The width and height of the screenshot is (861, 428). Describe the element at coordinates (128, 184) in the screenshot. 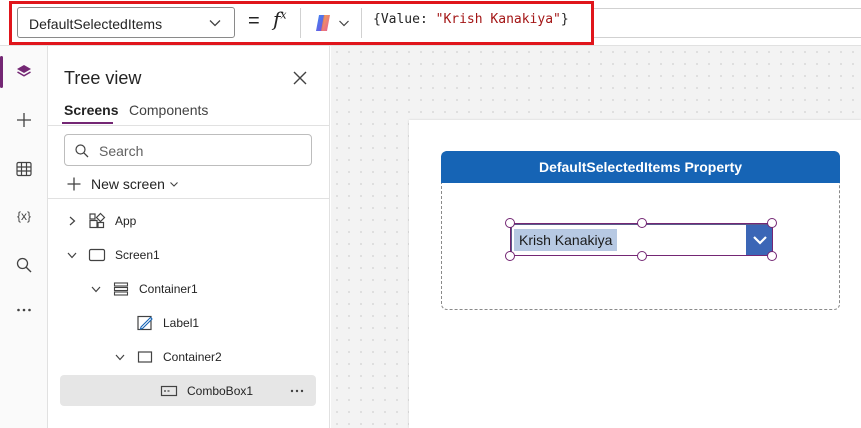

I see `new-screen-label: New screen` at that location.